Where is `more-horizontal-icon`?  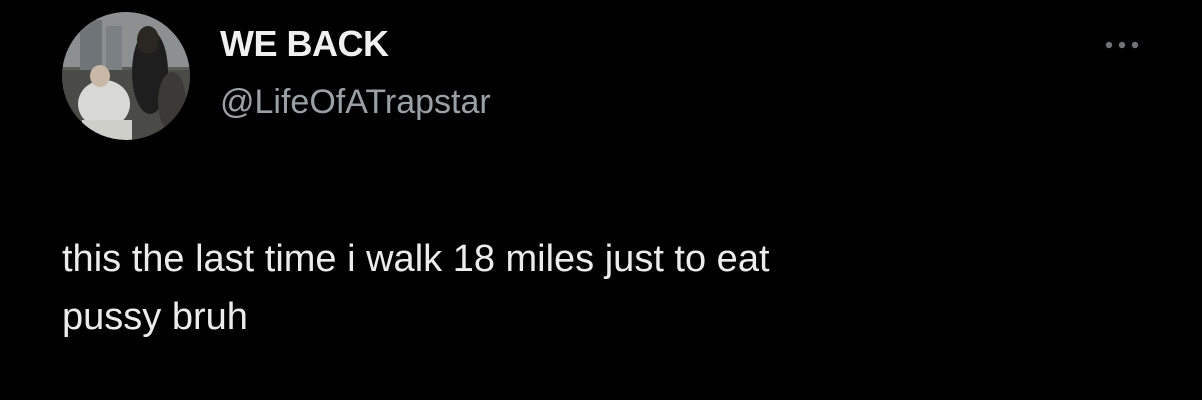 more-horizontal-icon is located at coordinates (1122, 45).